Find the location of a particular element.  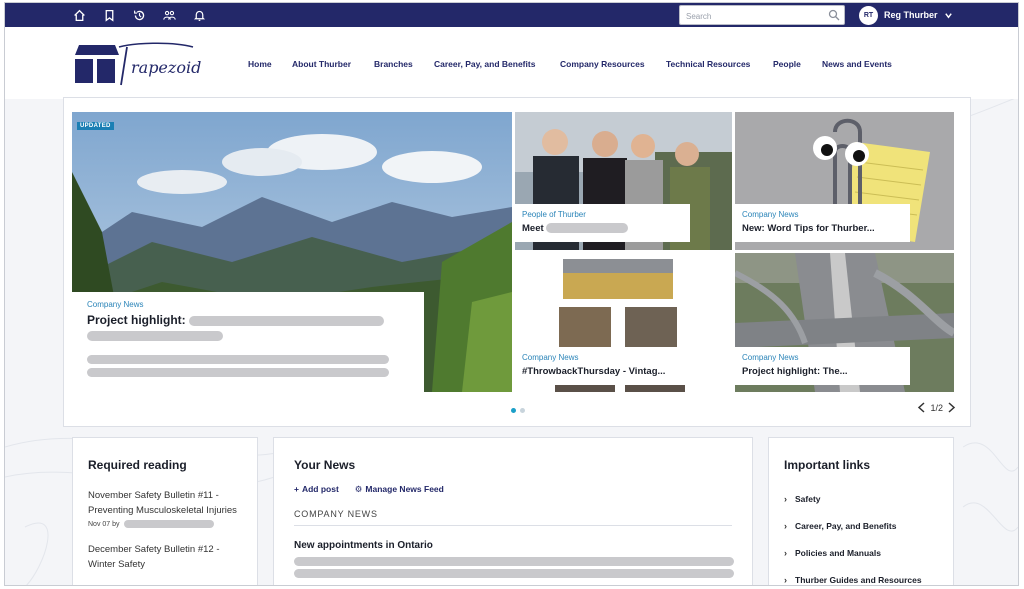

project-news-category: Company News is located at coordinates (822, 357).